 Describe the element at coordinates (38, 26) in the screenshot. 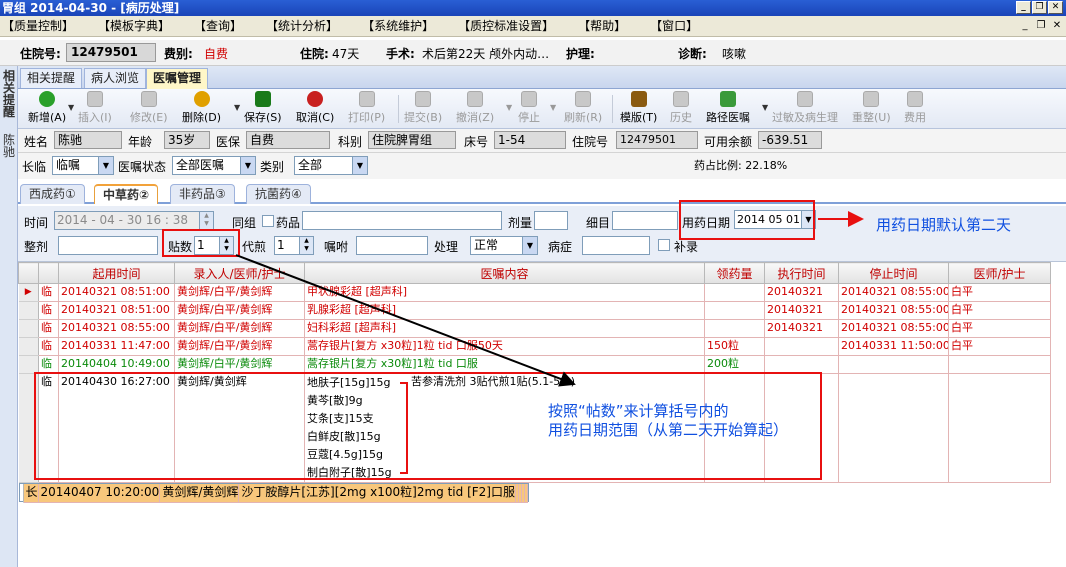

I see `menu-quality-control: 【质量控制】` at that location.